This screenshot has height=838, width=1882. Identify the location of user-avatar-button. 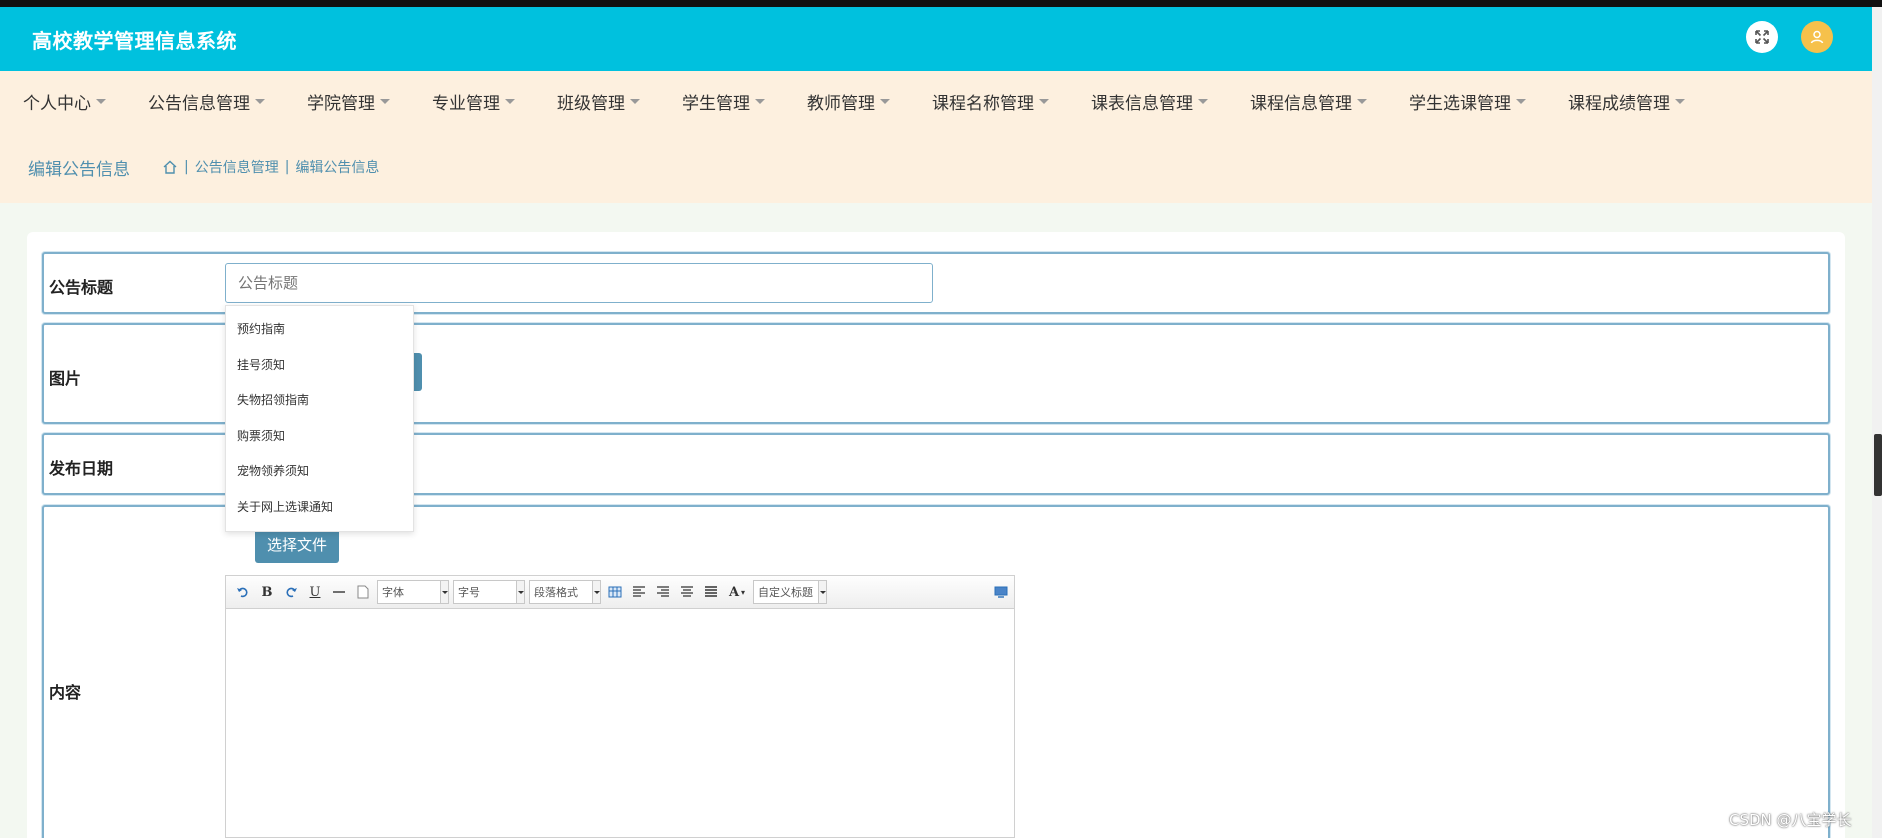
(1817, 37).